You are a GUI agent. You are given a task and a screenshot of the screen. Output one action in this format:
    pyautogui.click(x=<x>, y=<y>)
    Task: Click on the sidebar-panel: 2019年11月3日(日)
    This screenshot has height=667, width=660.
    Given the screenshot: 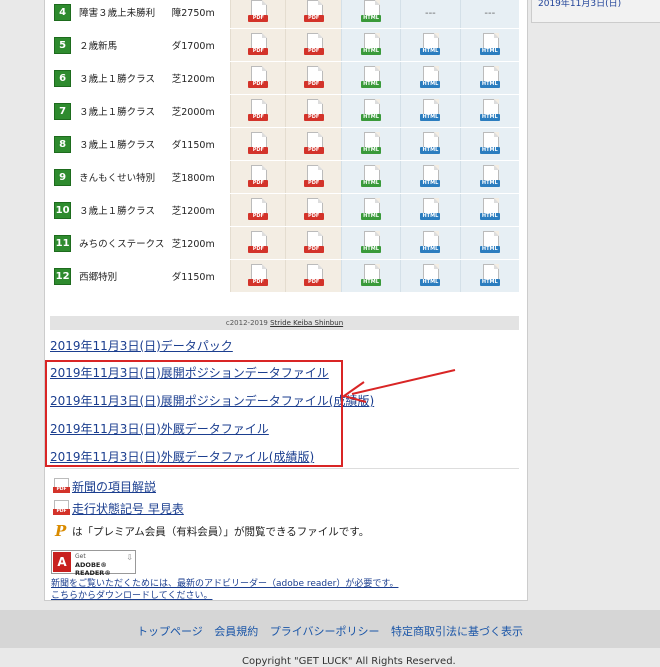 What is the action you would take?
    pyautogui.click(x=595, y=11)
    